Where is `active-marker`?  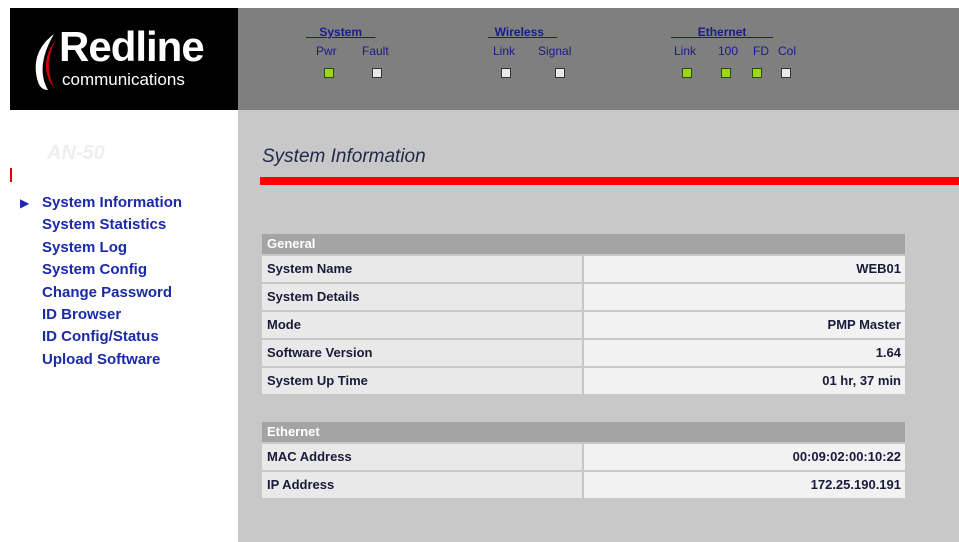
active-marker is located at coordinates (11, 175).